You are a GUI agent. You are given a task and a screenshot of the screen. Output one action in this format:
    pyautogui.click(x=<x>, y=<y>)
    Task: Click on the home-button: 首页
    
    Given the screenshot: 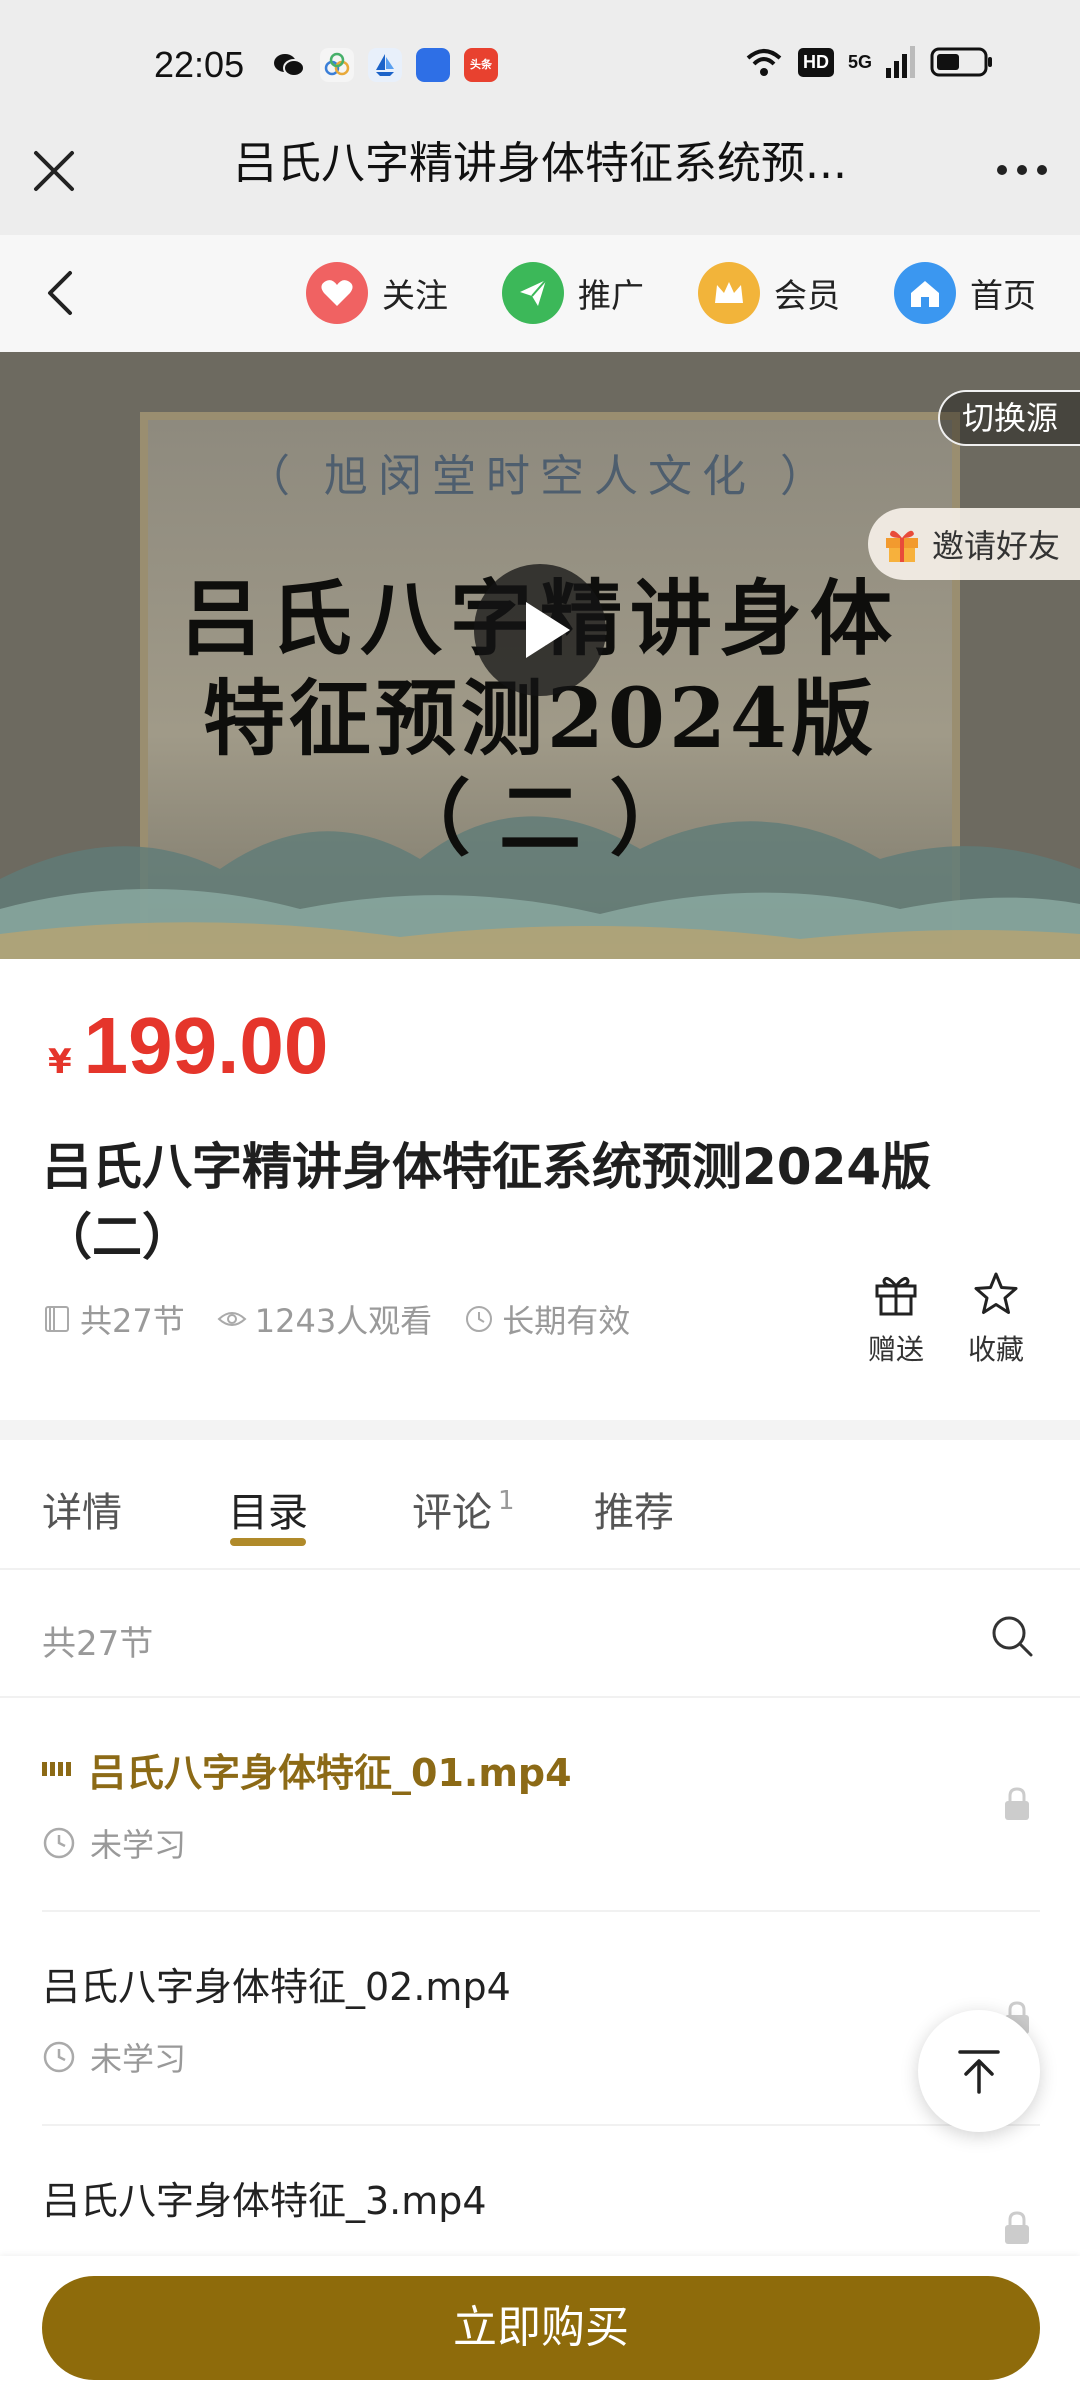 What is the action you would take?
    pyautogui.click(x=965, y=293)
    